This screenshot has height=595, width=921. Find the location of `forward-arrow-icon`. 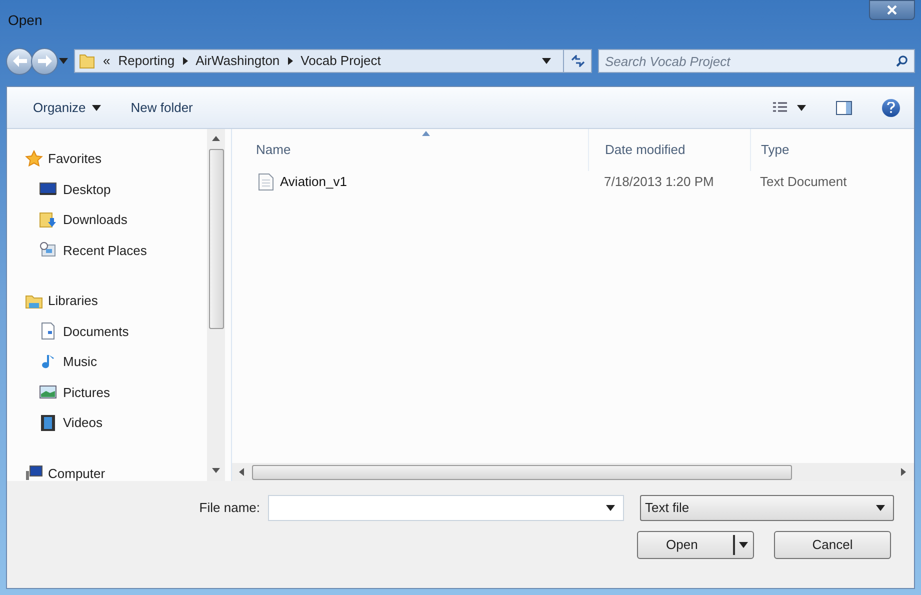

forward-arrow-icon is located at coordinates (45, 61).